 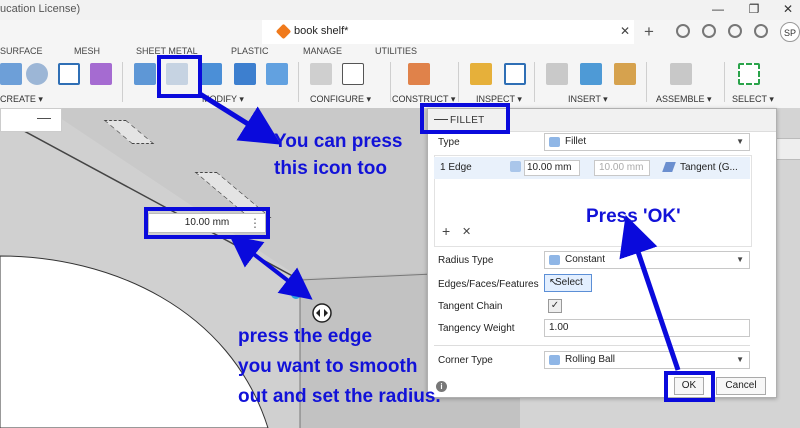 I want to click on document-tab: book shelf* ✕, so click(x=448, y=32).